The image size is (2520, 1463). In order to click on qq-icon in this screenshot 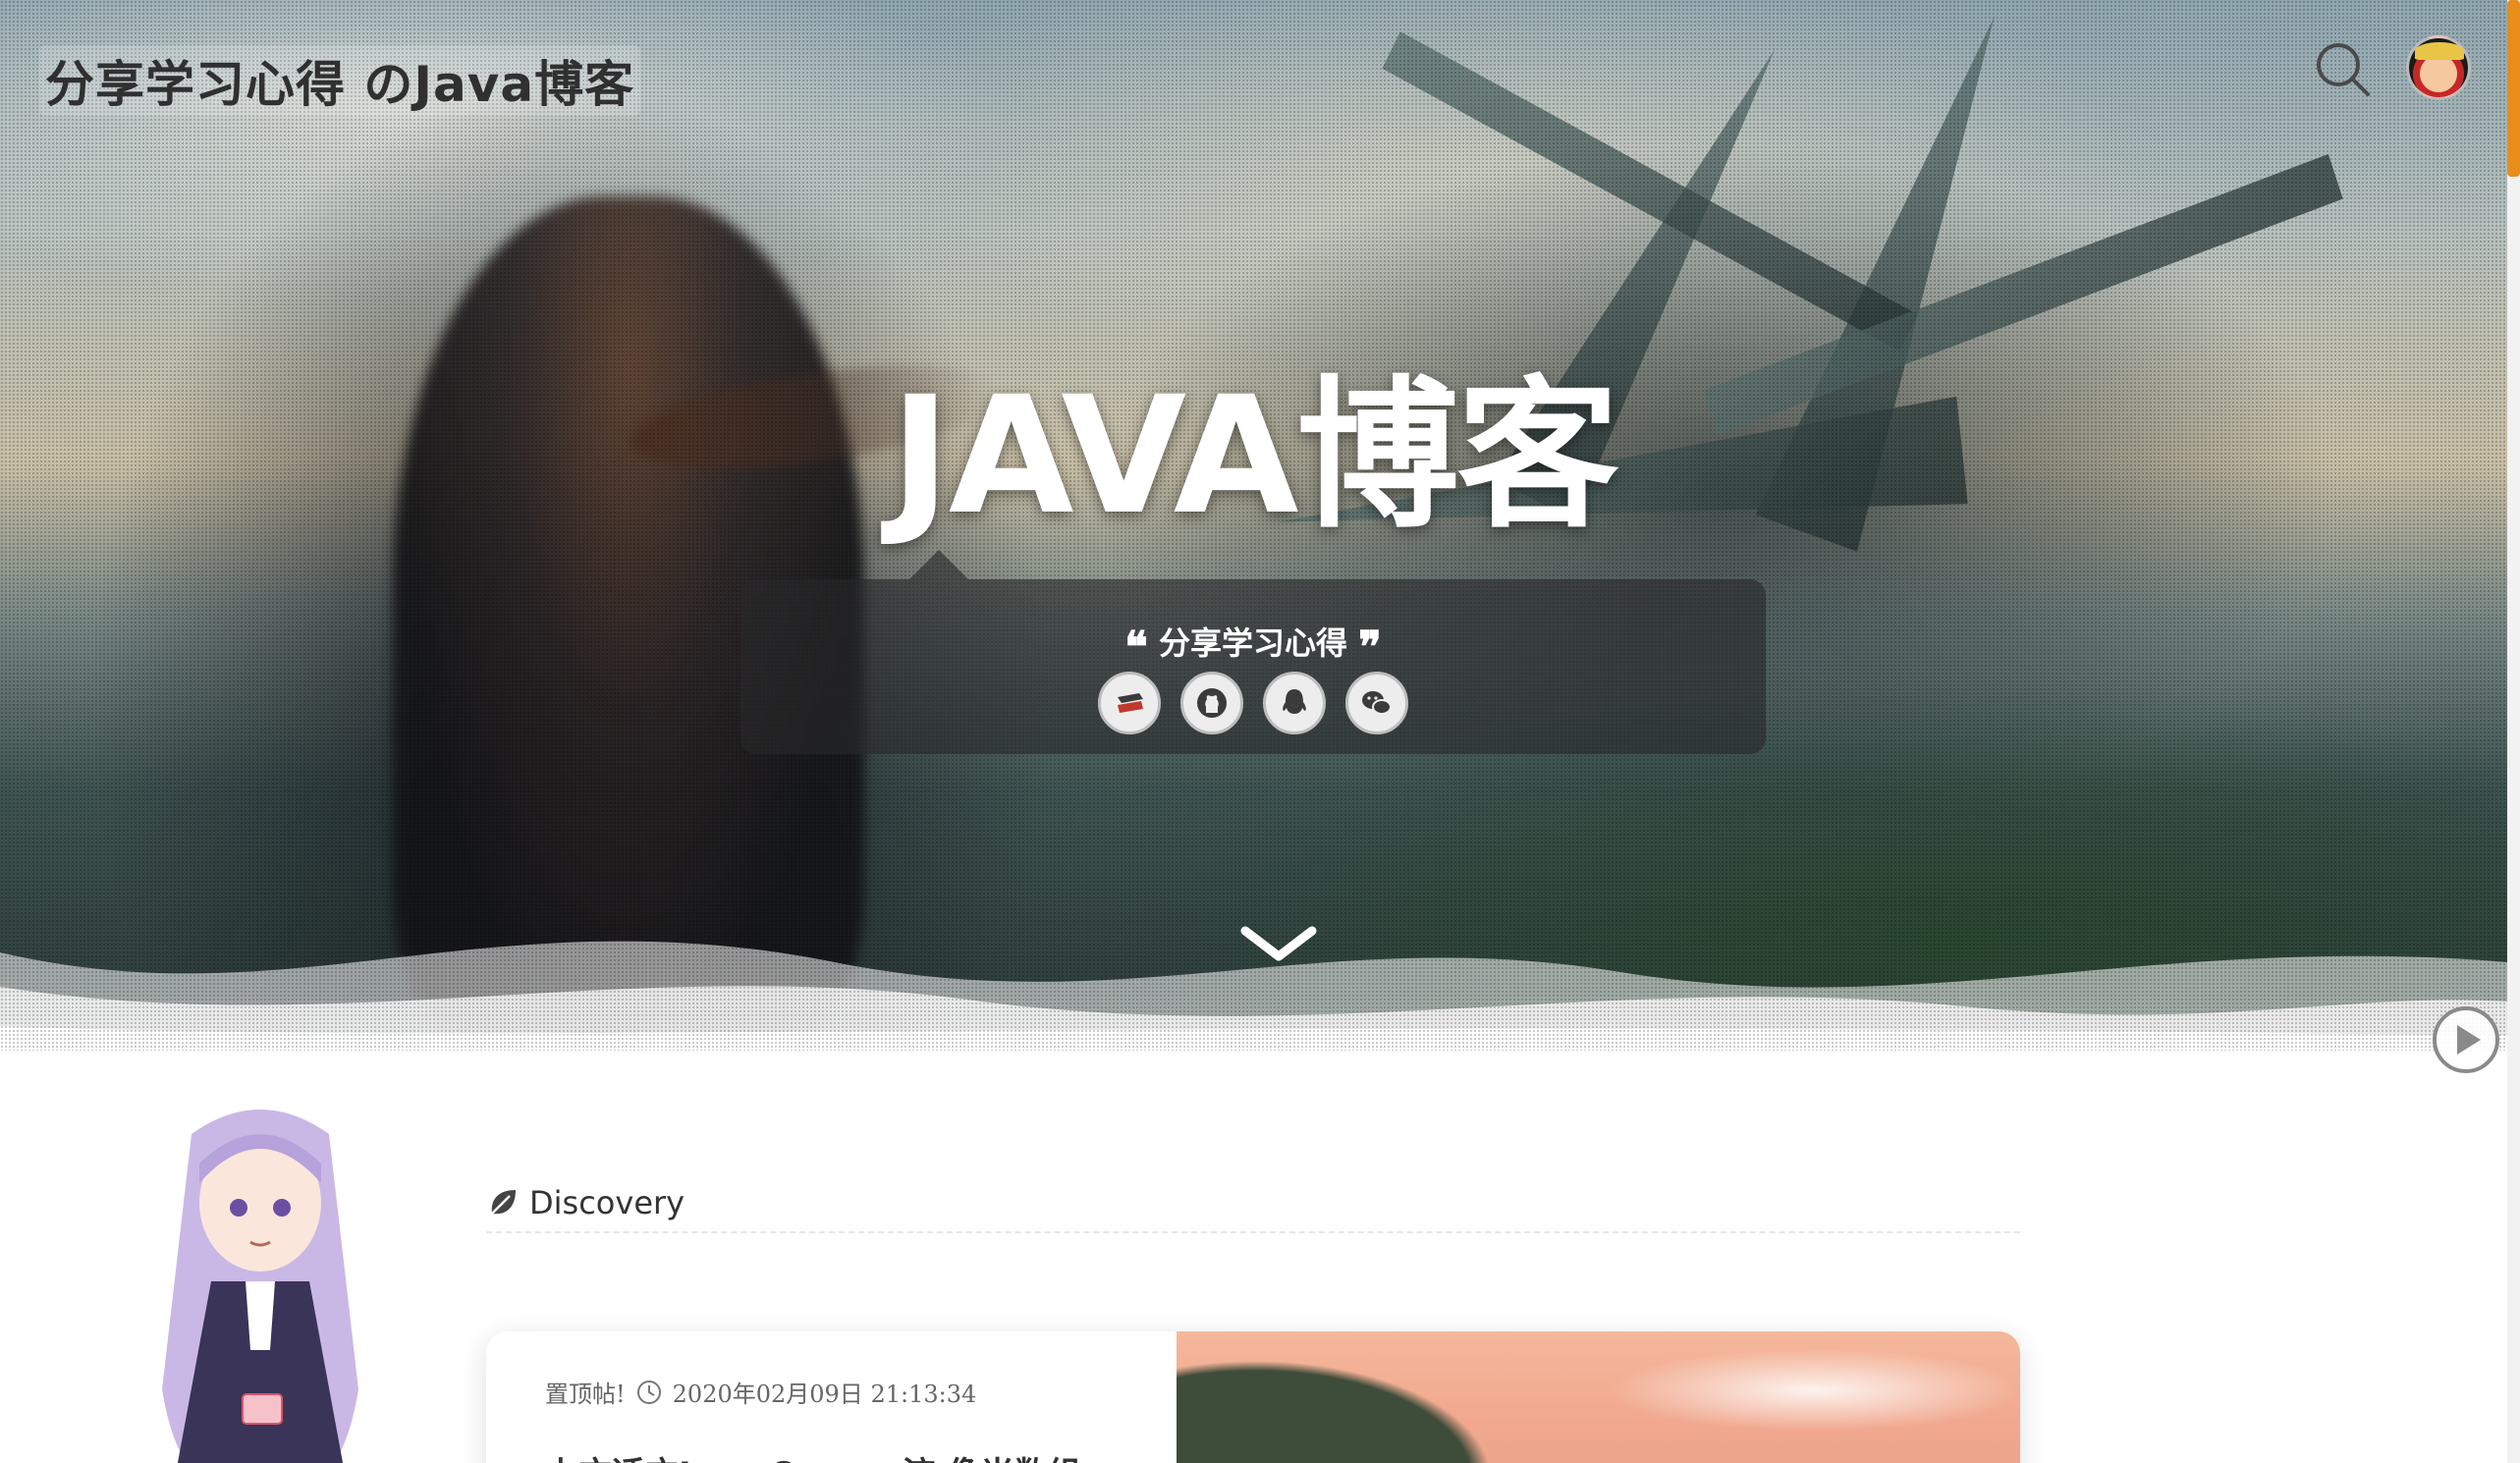, I will do `click(1294, 701)`.